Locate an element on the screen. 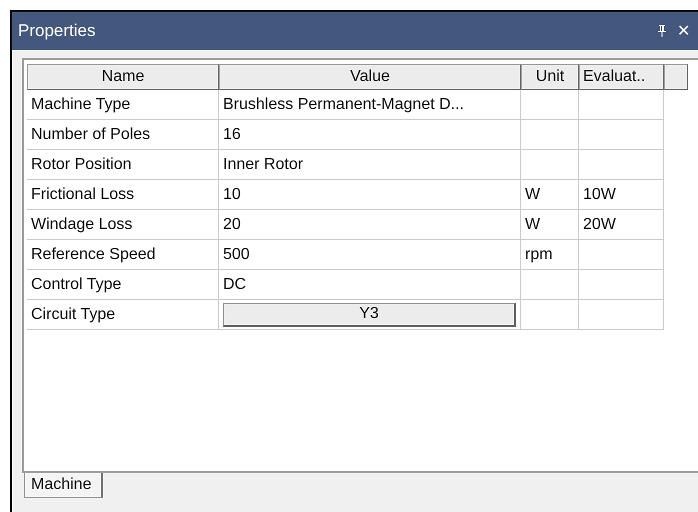 Image resolution: width=698 pixels, height=512 pixels. name-cell: Rotor Position is located at coordinates (123, 165).